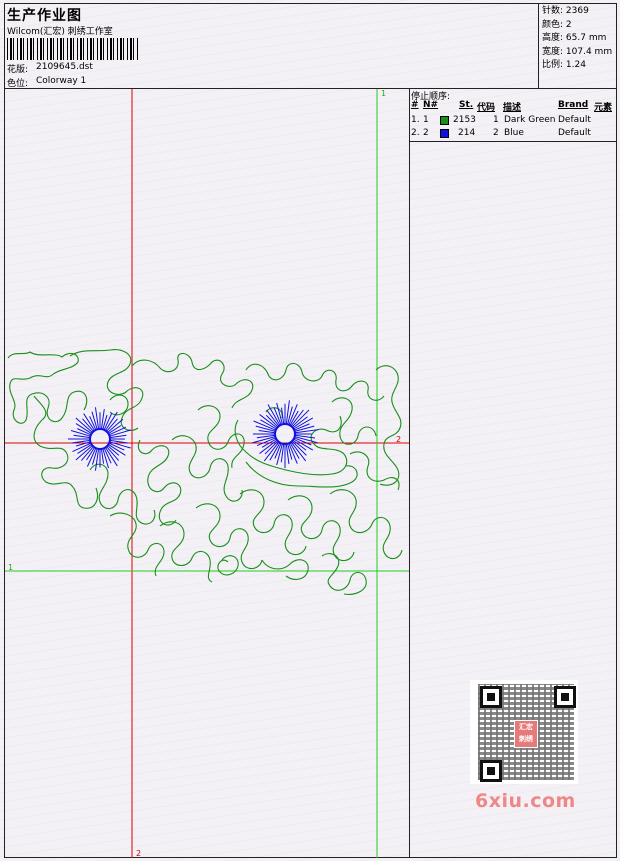  I want to click on blue-starburst-right, so click(285, 434).